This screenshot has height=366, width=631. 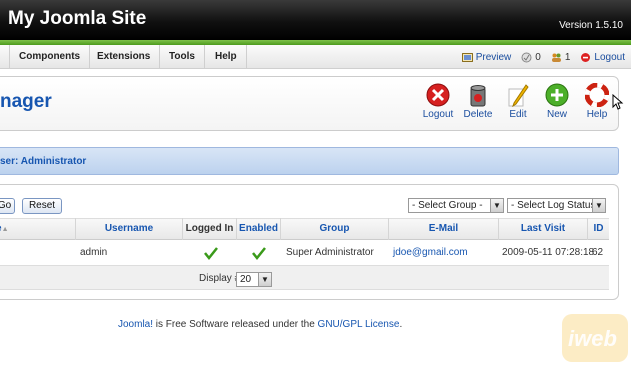 What do you see at coordinates (7, 206) in the screenshot?
I see `go-button: Go` at bounding box center [7, 206].